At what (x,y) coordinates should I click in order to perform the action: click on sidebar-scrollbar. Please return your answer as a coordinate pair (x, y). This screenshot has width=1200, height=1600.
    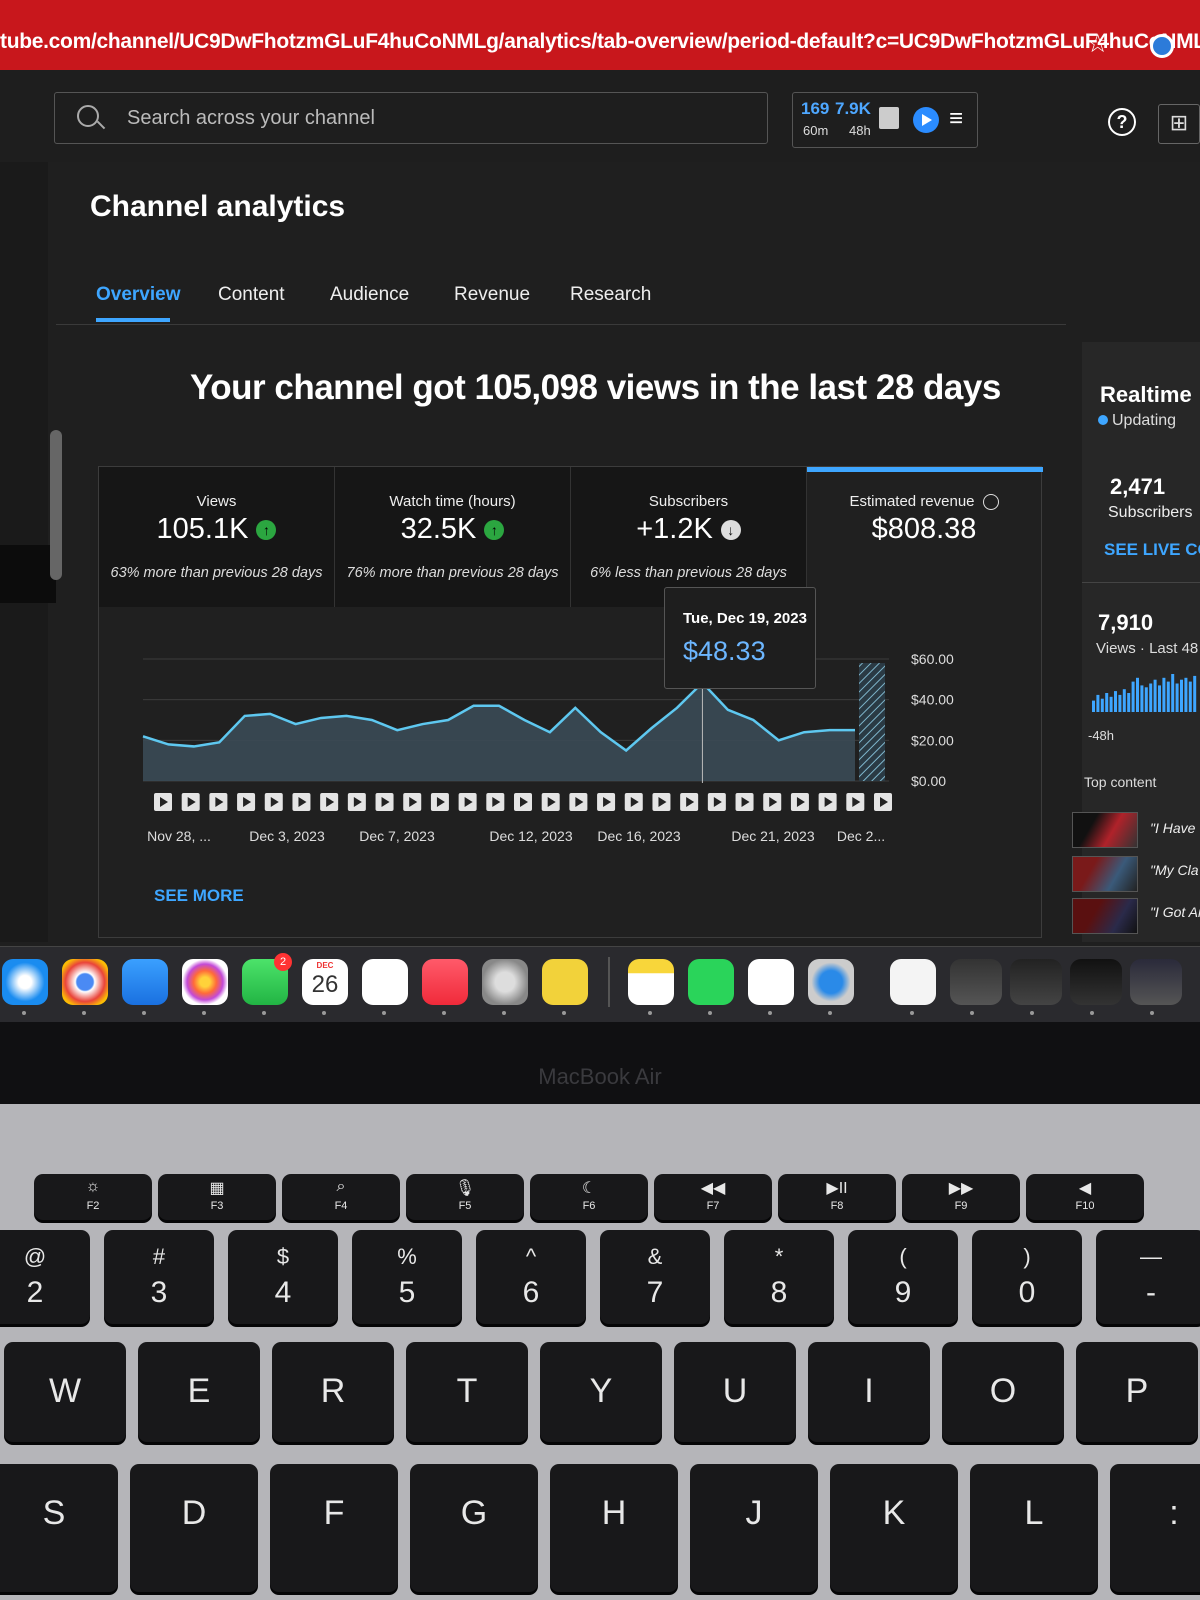
    Looking at the image, I should click on (56, 505).